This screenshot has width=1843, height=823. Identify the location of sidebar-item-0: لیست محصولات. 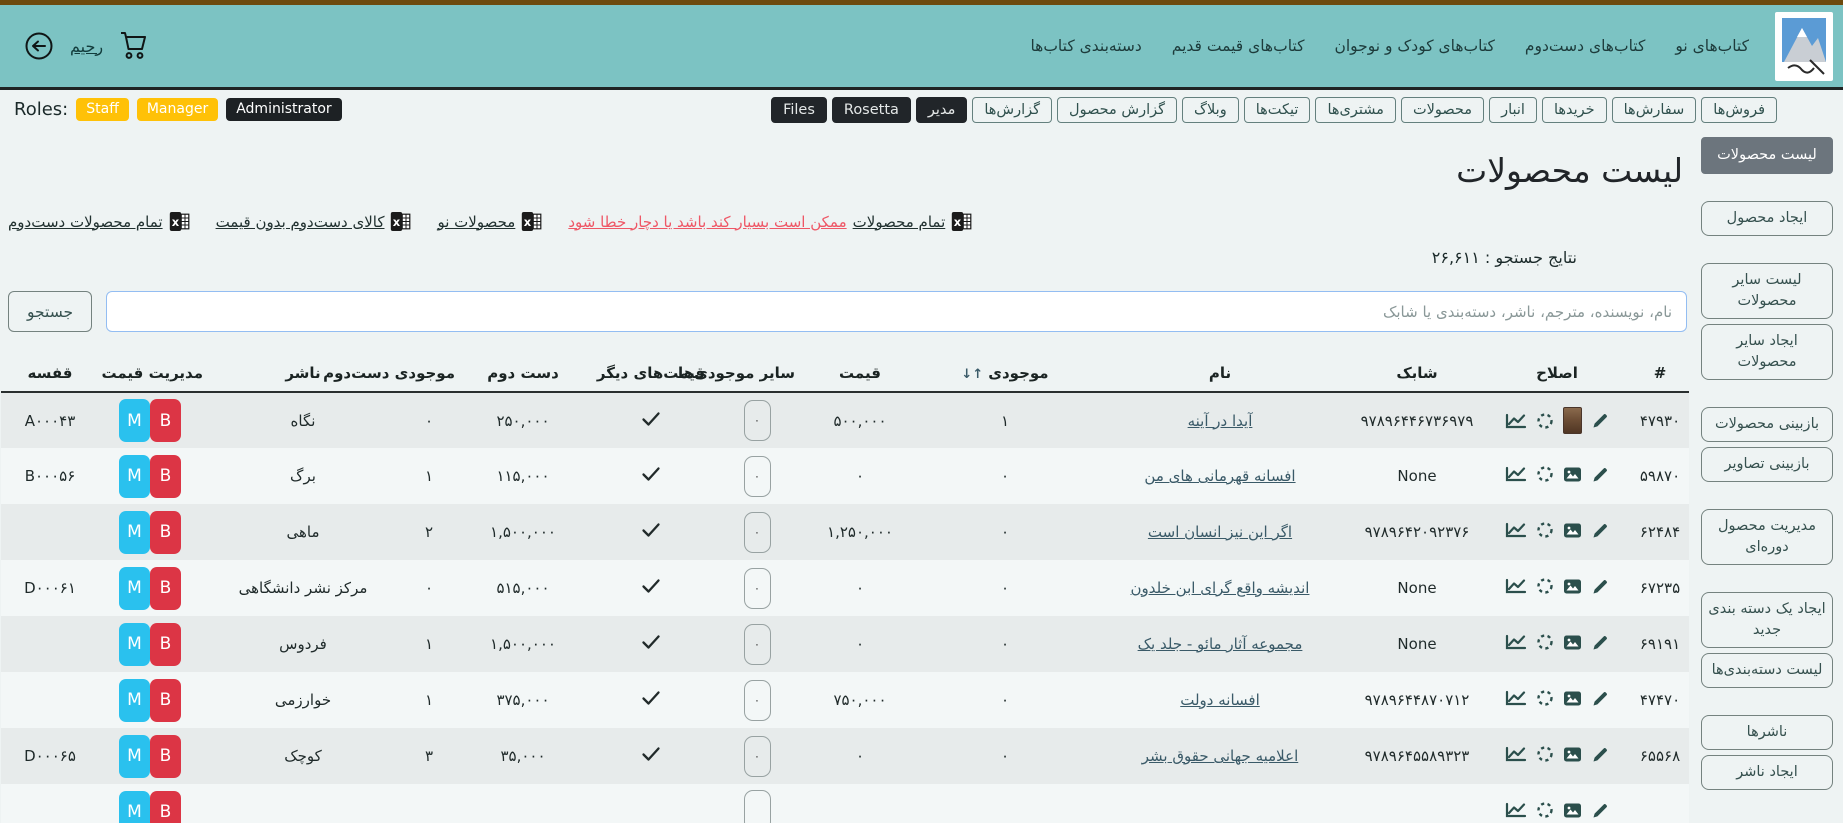
(1767, 156).